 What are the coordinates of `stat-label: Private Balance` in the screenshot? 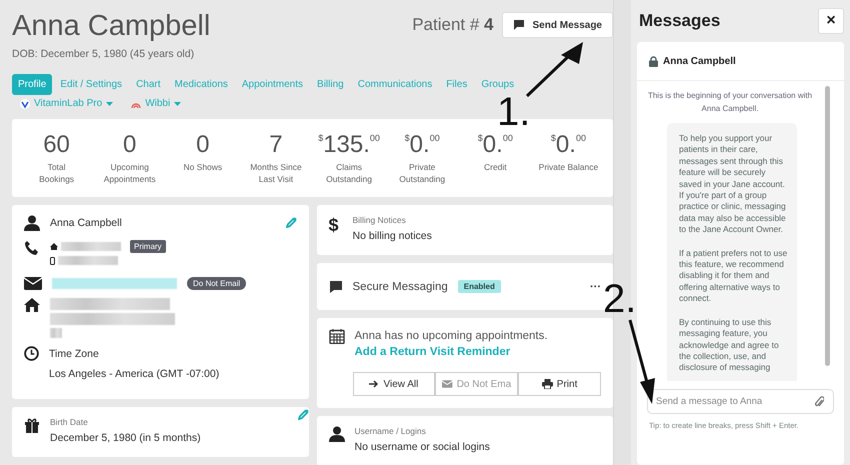 It's located at (569, 167).